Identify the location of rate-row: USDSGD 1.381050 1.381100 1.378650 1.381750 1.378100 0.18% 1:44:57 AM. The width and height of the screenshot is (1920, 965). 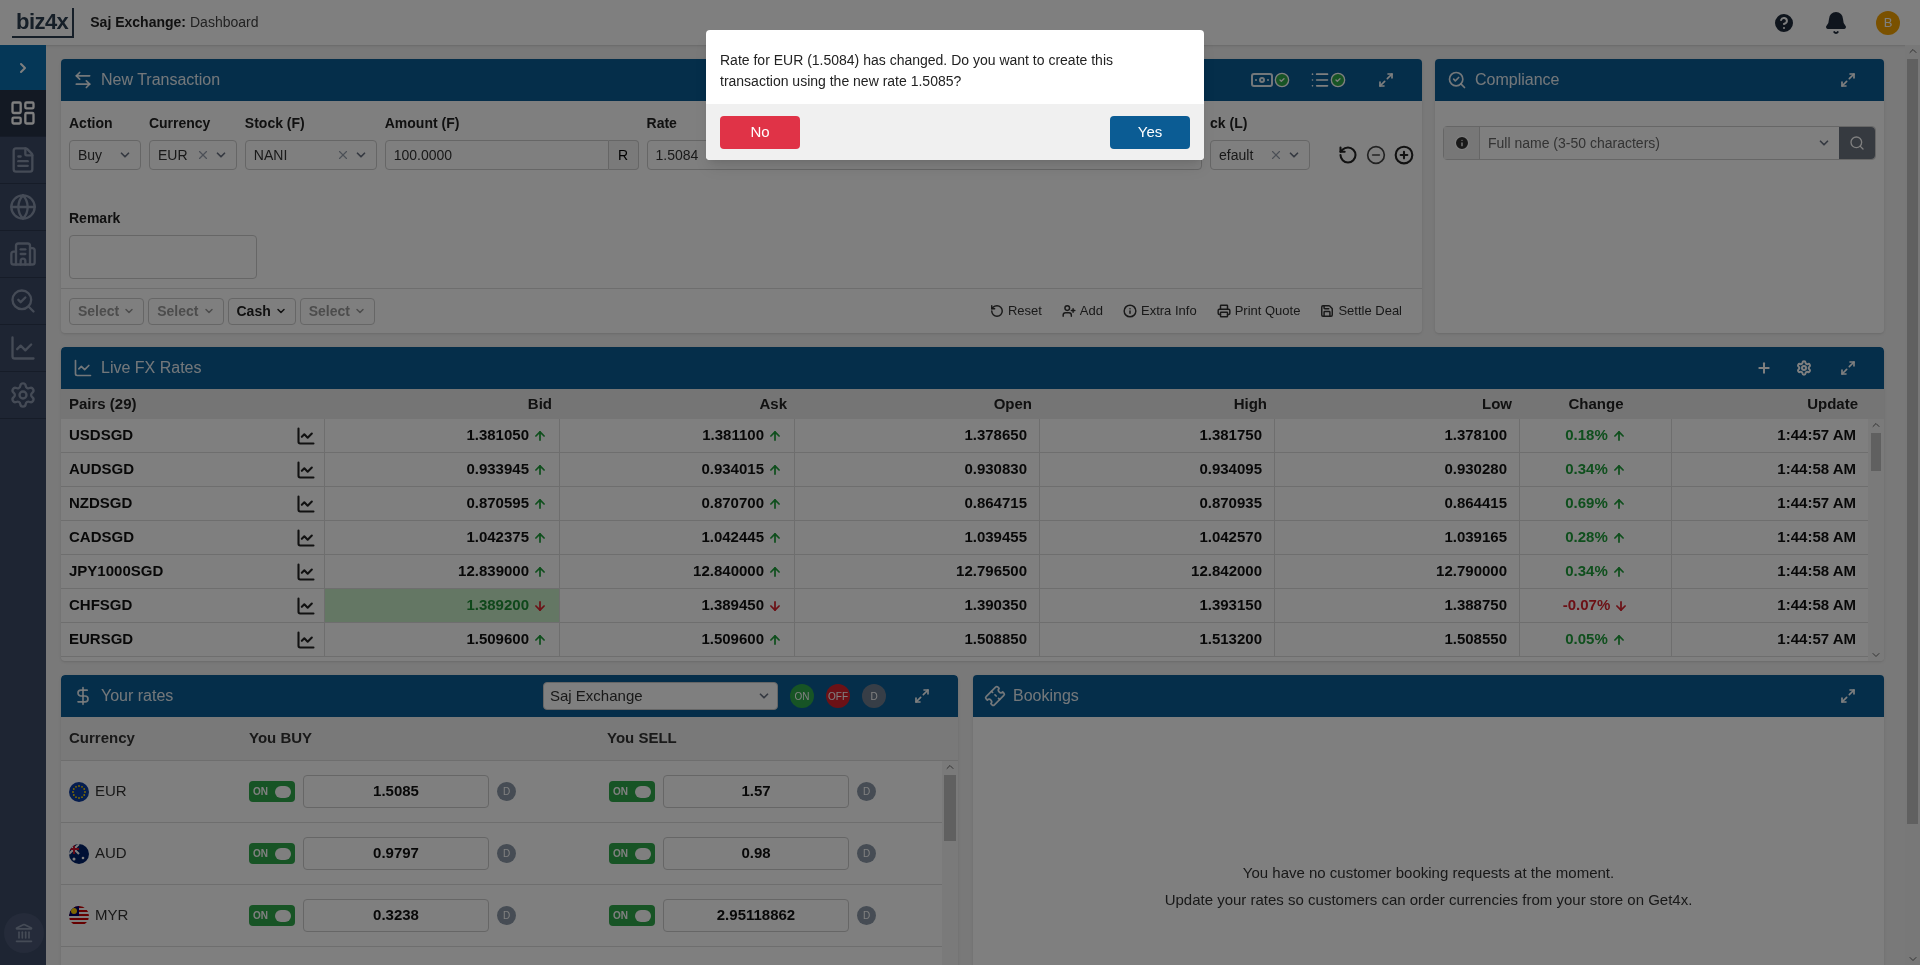
(964, 436).